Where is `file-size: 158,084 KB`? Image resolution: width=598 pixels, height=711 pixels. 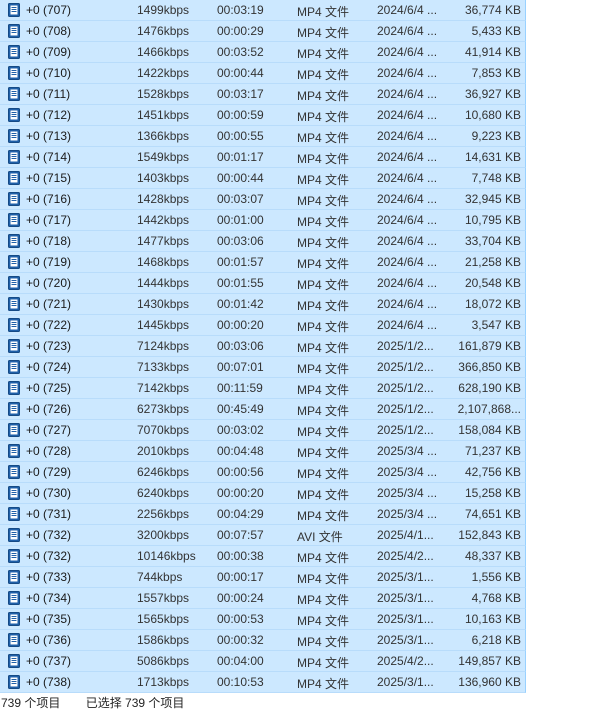 file-size: 158,084 KB is located at coordinates (489, 430).